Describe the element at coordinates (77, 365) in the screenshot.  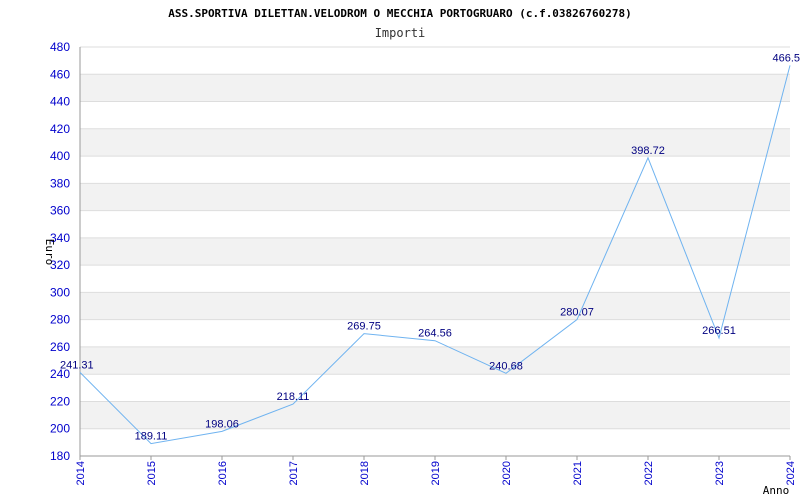
I see `data-label: 241.31` at that location.